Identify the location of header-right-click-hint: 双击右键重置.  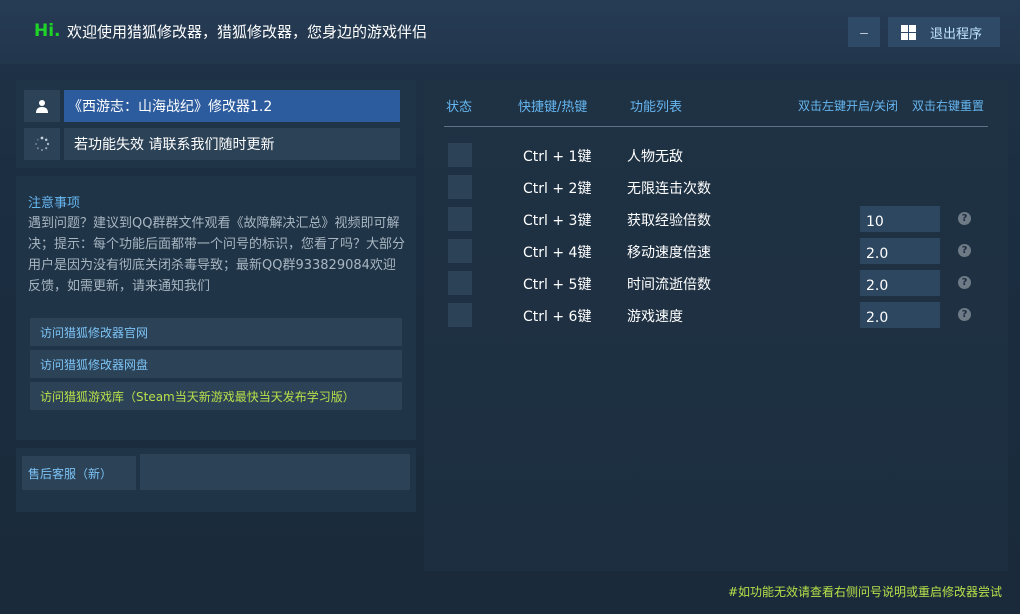
(948, 106).